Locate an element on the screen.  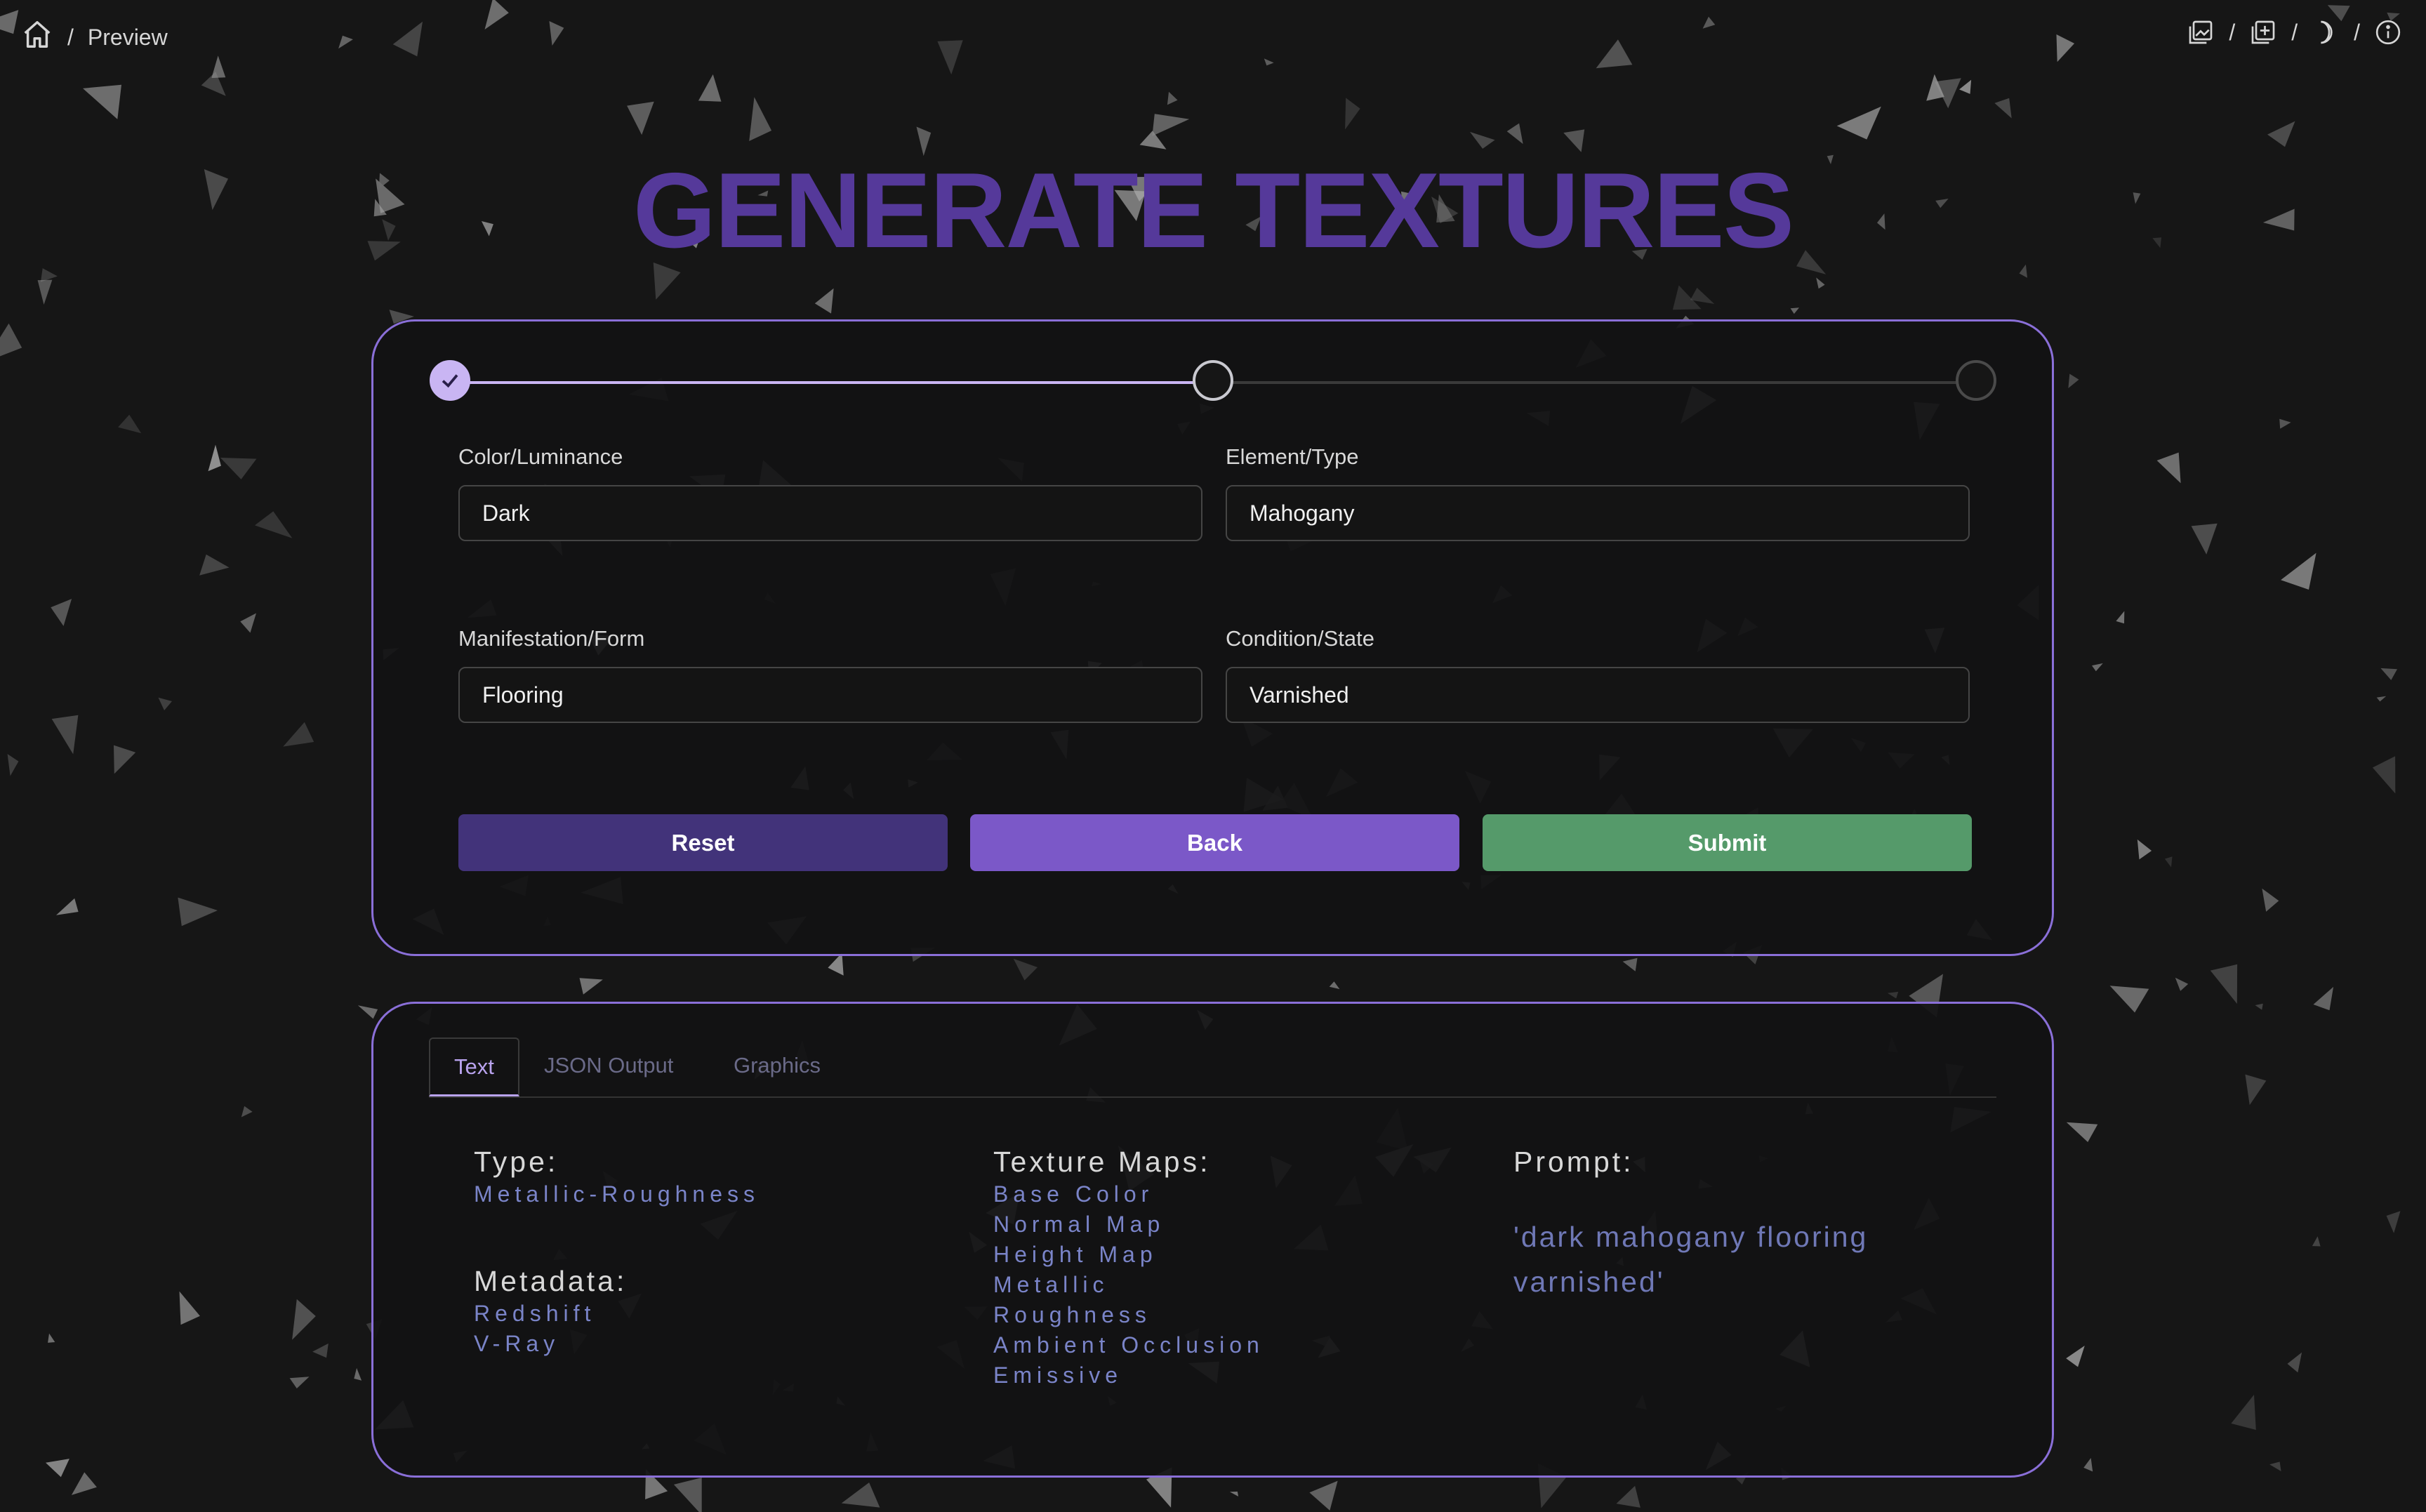
color-luminance-field: Color/Luminance is located at coordinates (830, 492).